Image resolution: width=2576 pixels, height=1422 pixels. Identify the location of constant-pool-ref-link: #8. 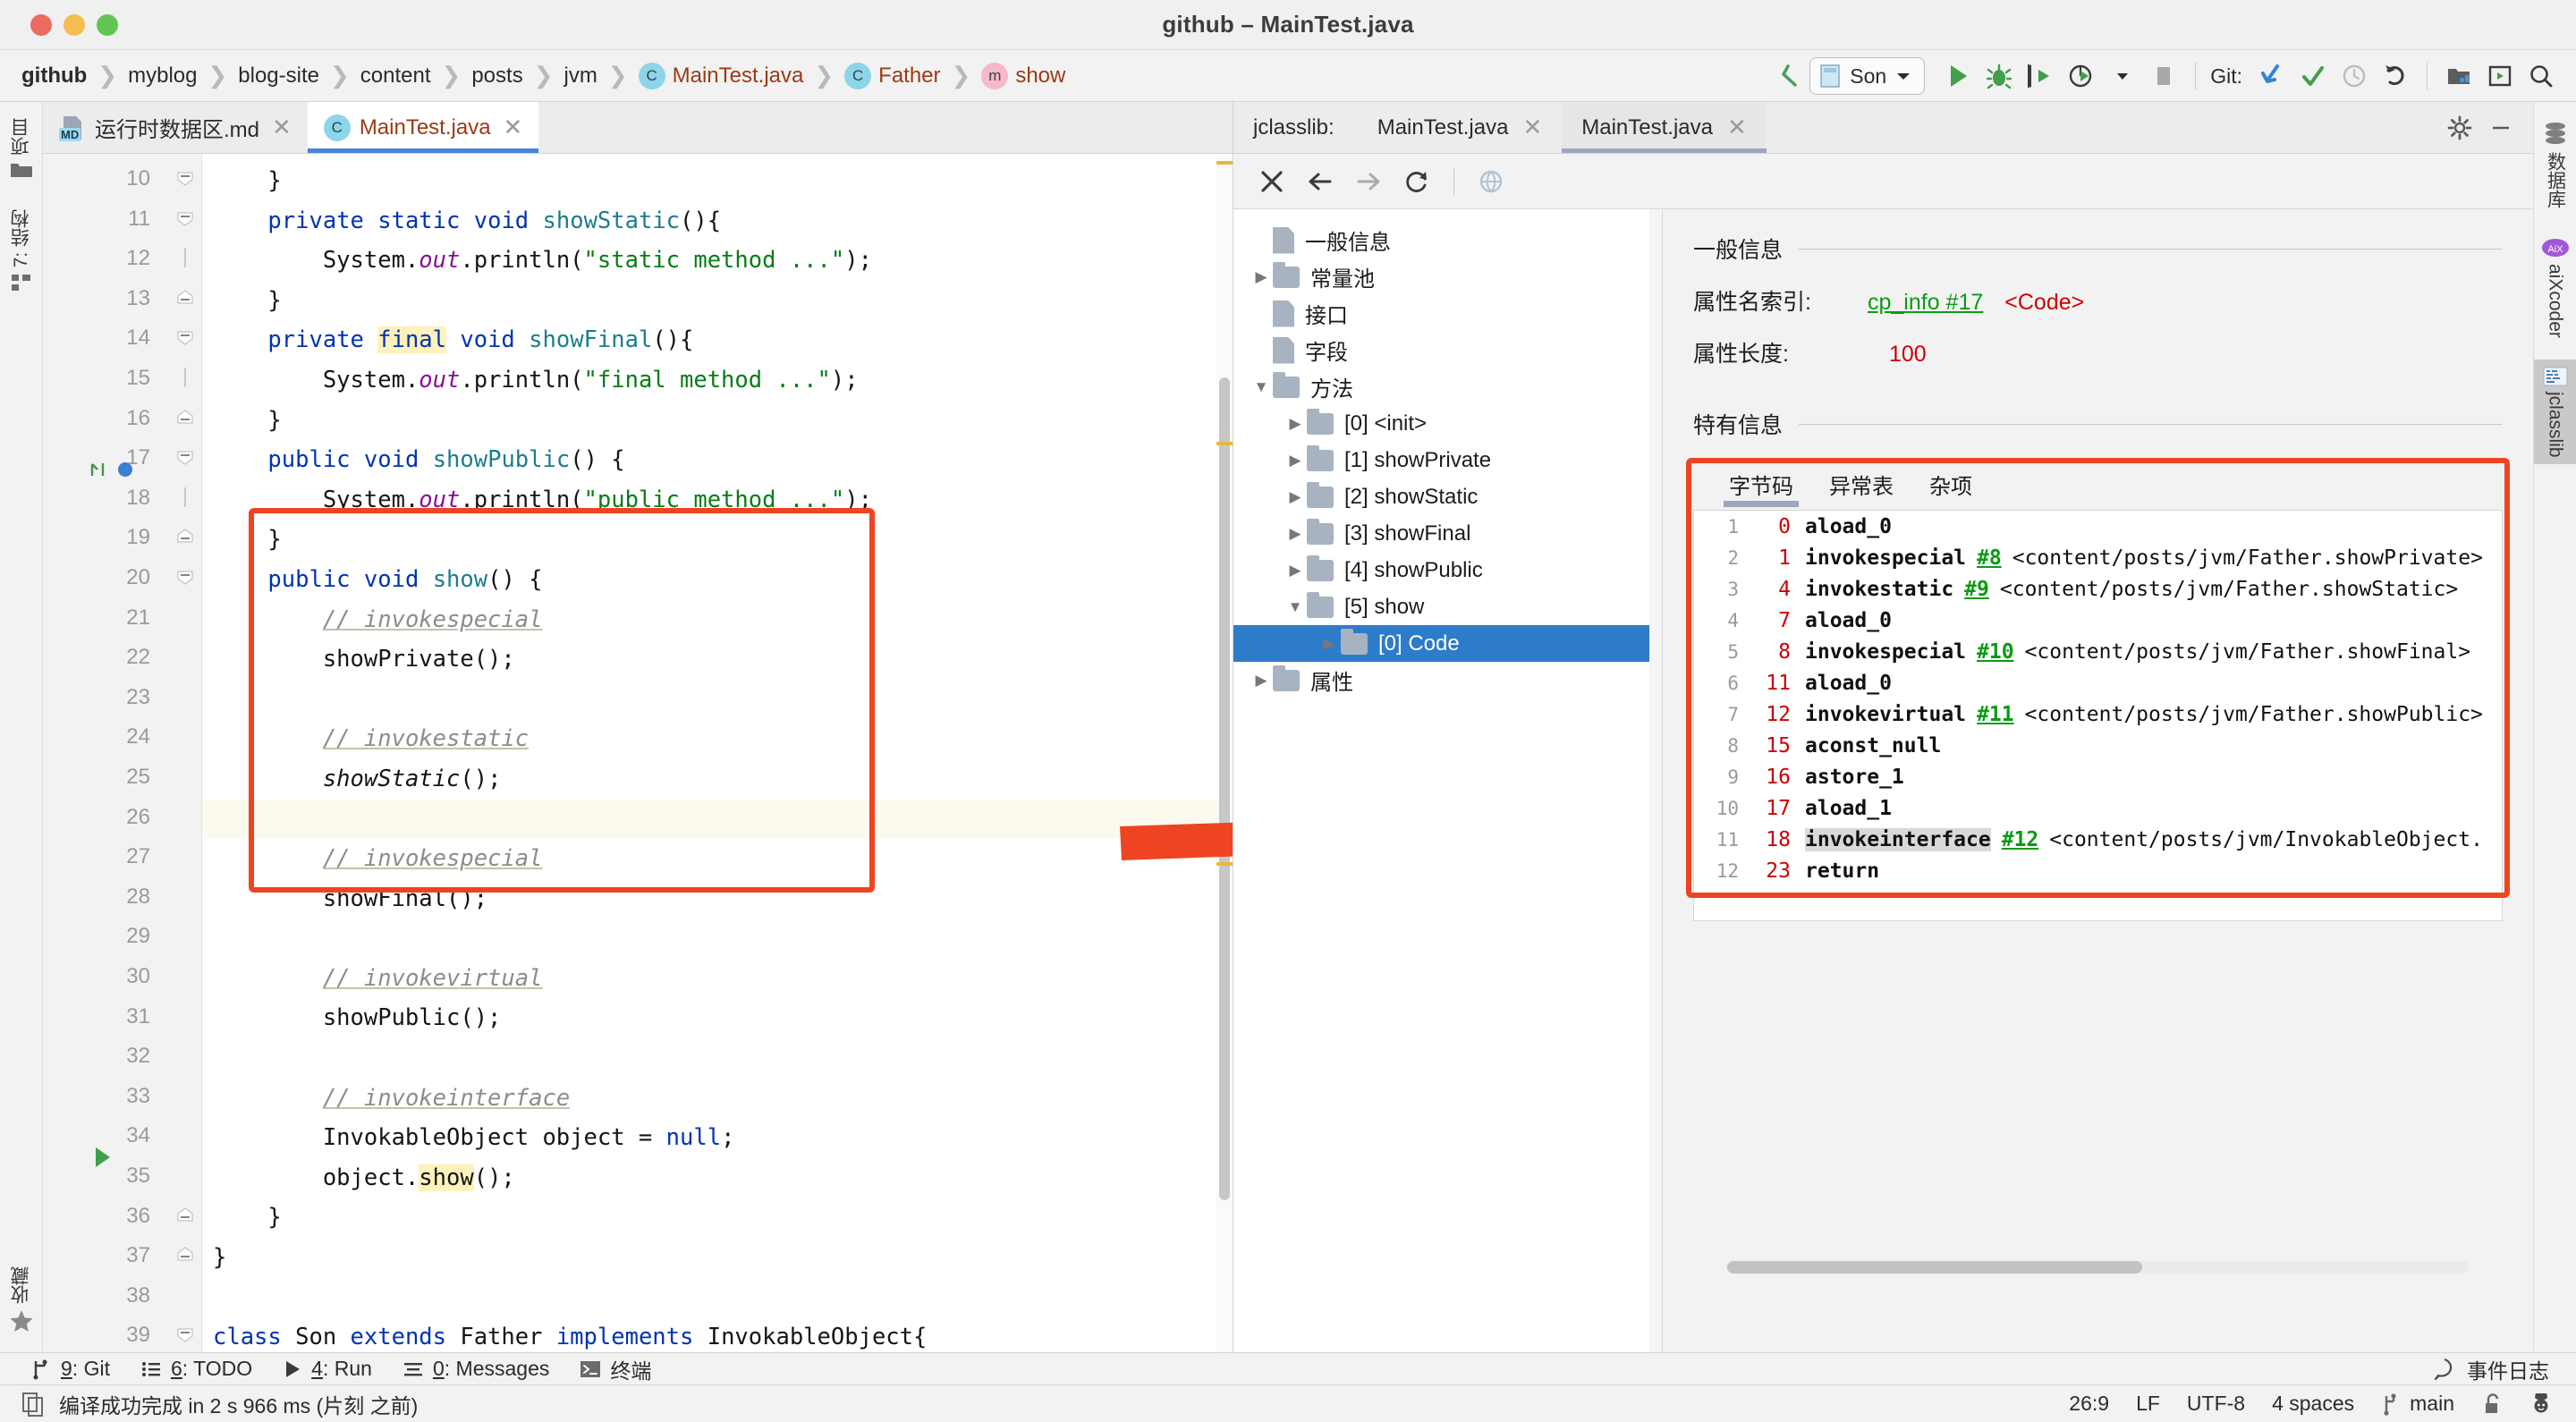
(1989, 558).